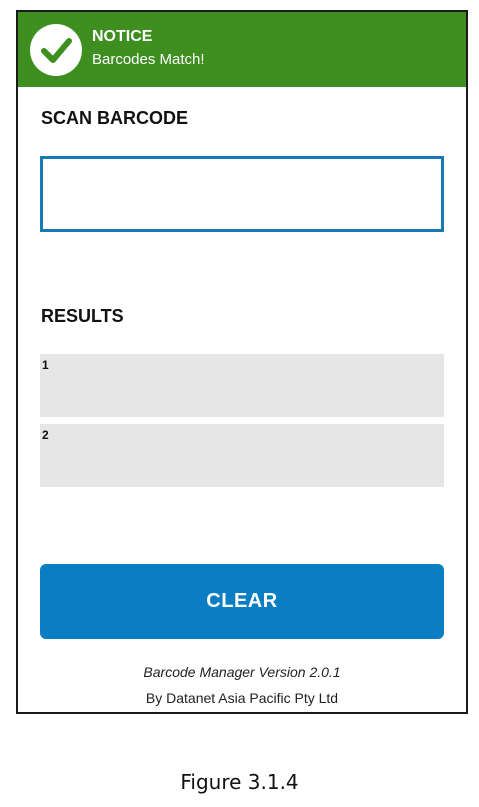  I want to click on figure-caption: Figure 3.1.4, so click(239, 782).